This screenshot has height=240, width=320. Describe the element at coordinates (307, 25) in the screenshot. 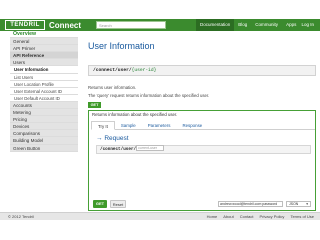

I see `login-link: Log In` at that location.